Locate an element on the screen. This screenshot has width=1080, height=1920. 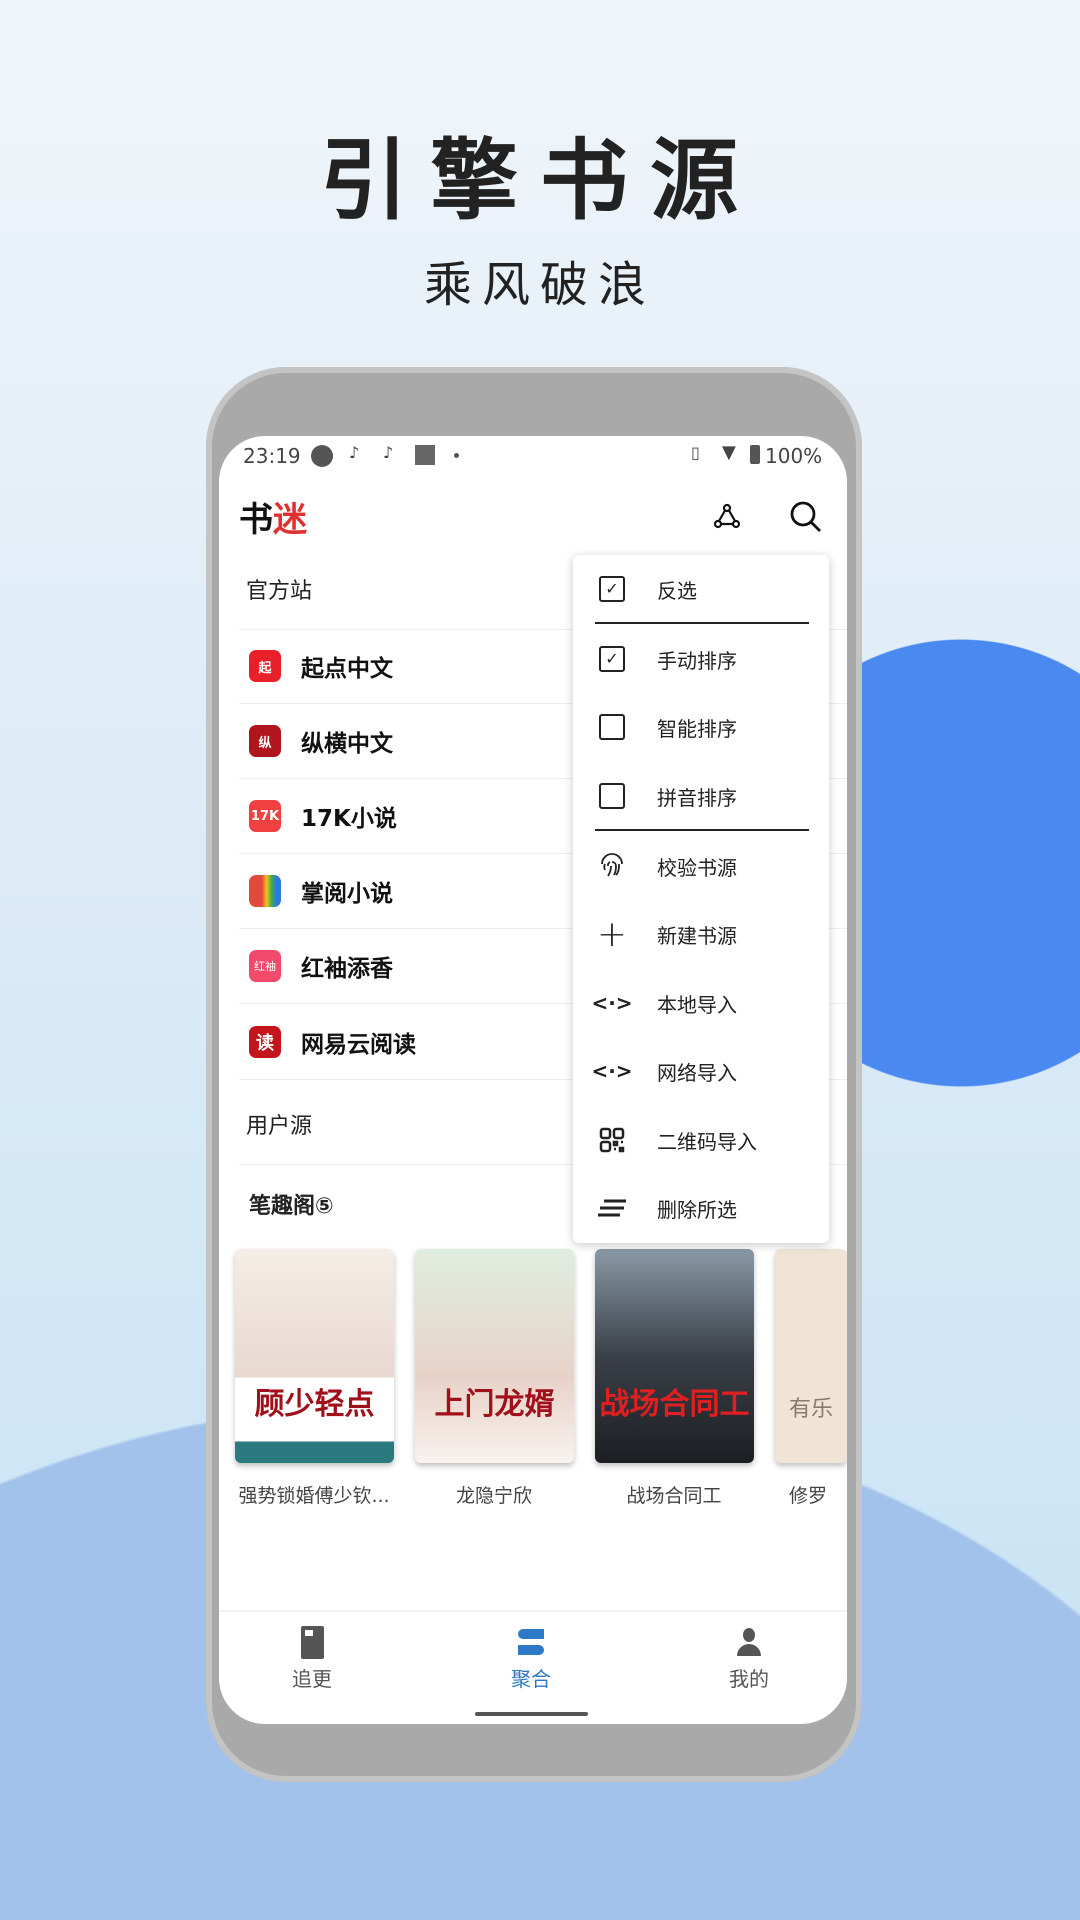
netease-read-icon: 读 is located at coordinates (265, 1041).